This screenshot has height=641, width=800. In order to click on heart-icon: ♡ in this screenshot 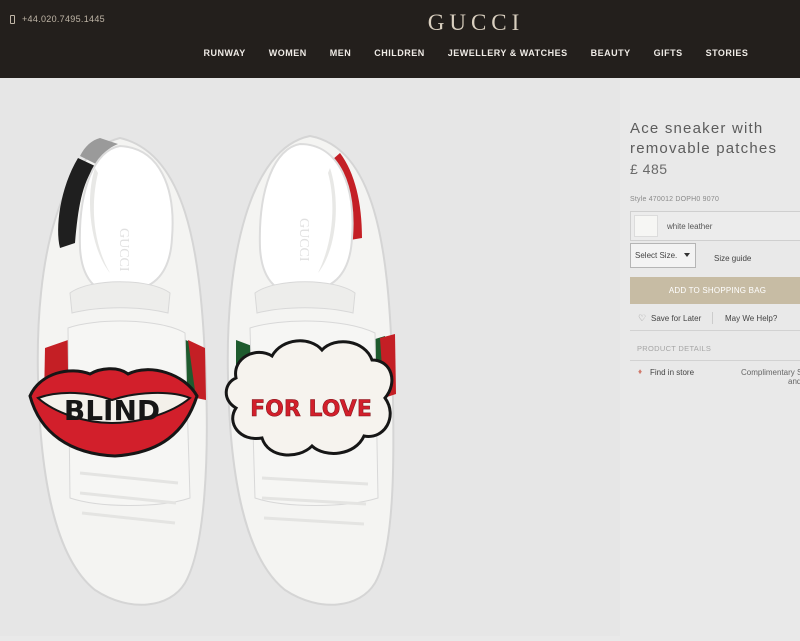, I will do `click(642, 318)`.